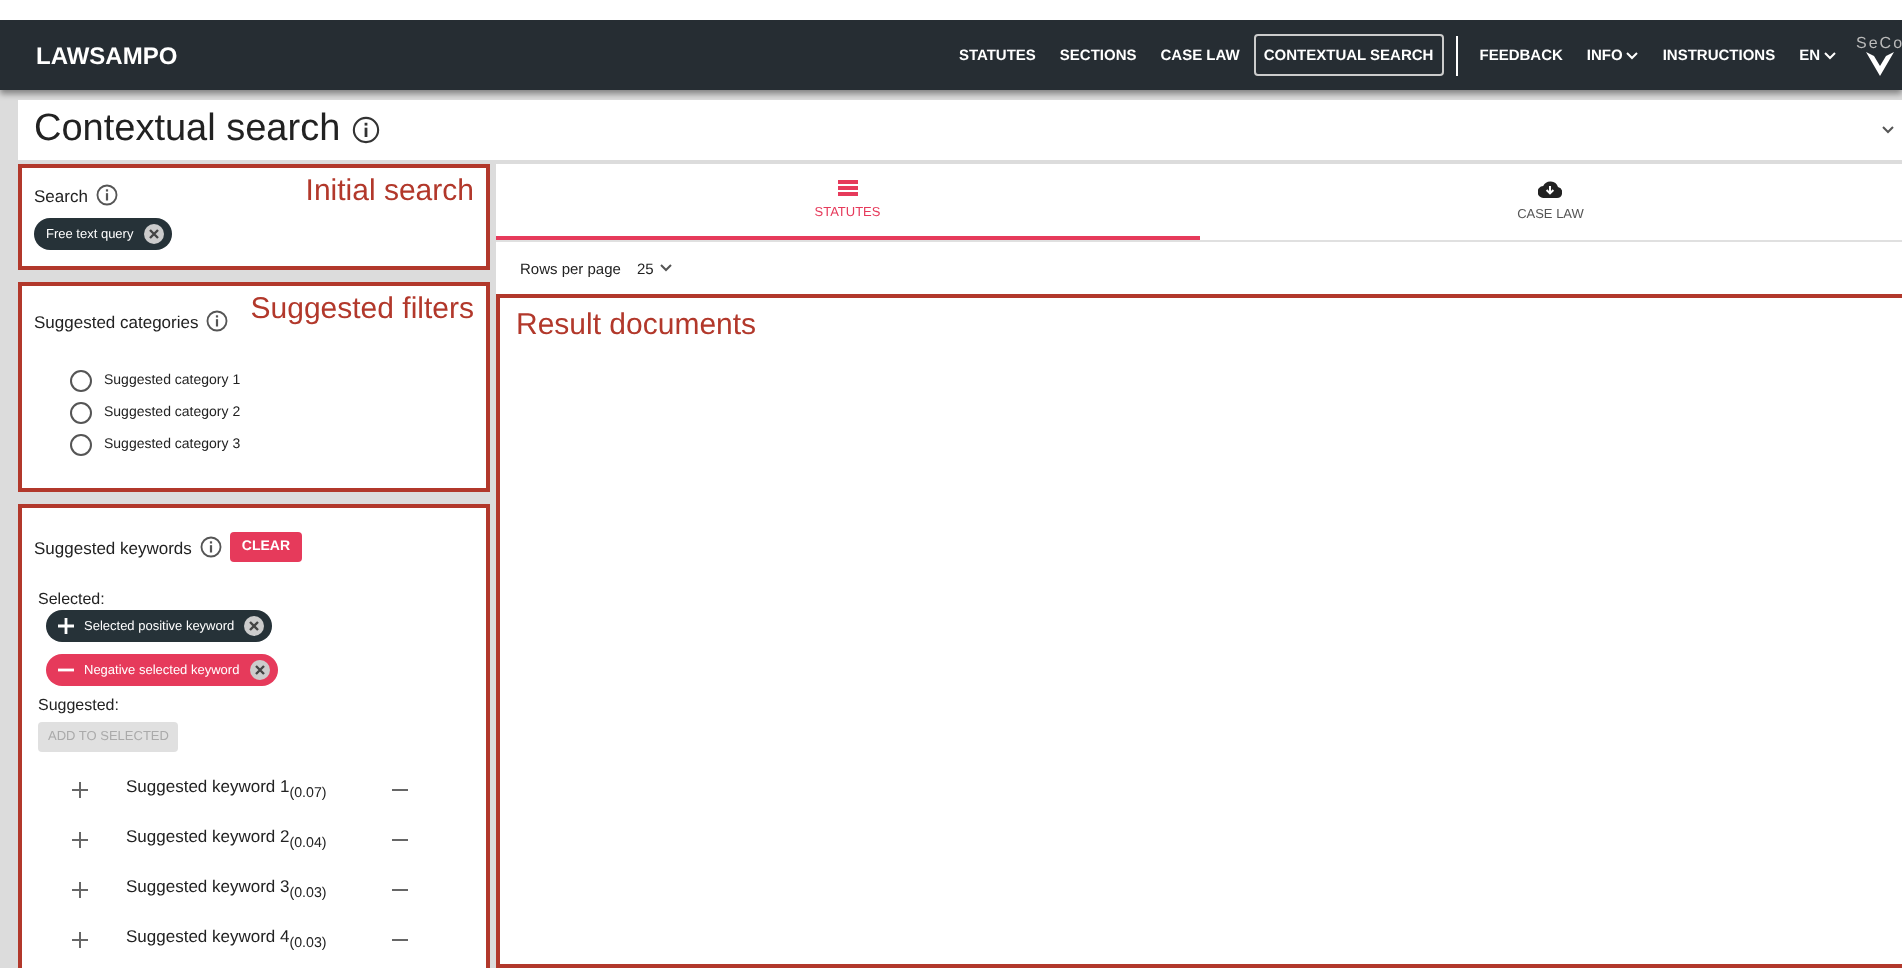  What do you see at coordinates (113, 547) in the screenshot?
I see `section-label: Suggested keywords` at bounding box center [113, 547].